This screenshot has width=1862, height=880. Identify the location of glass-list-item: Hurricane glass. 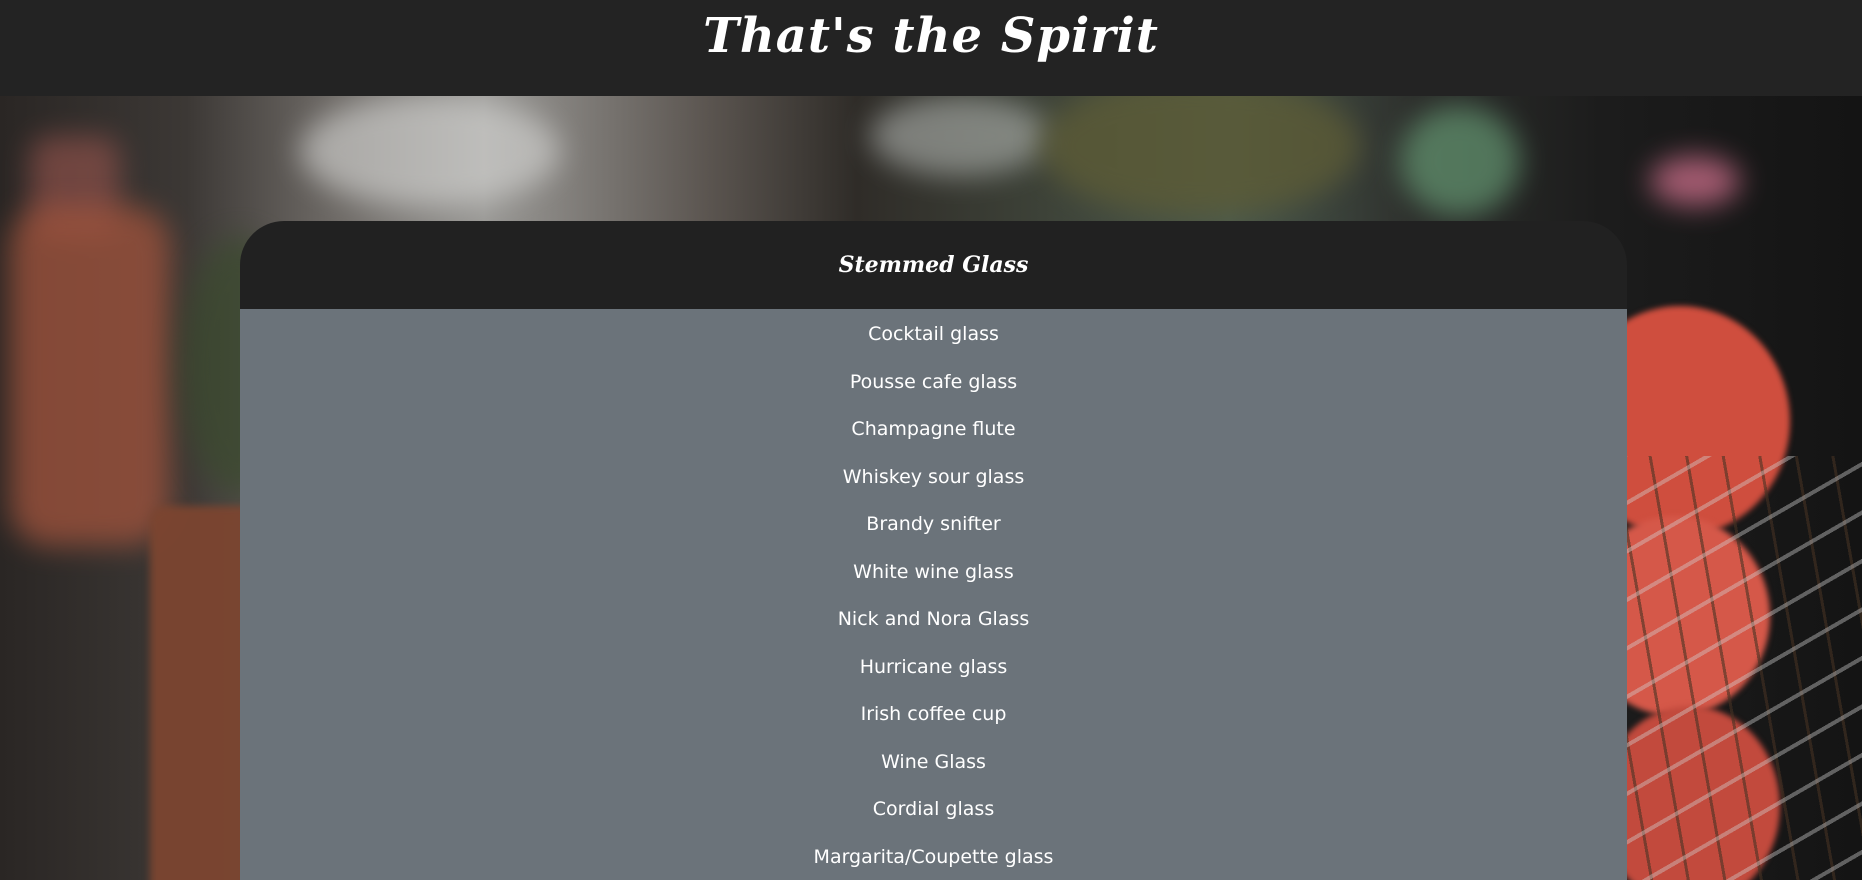
(933, 668).